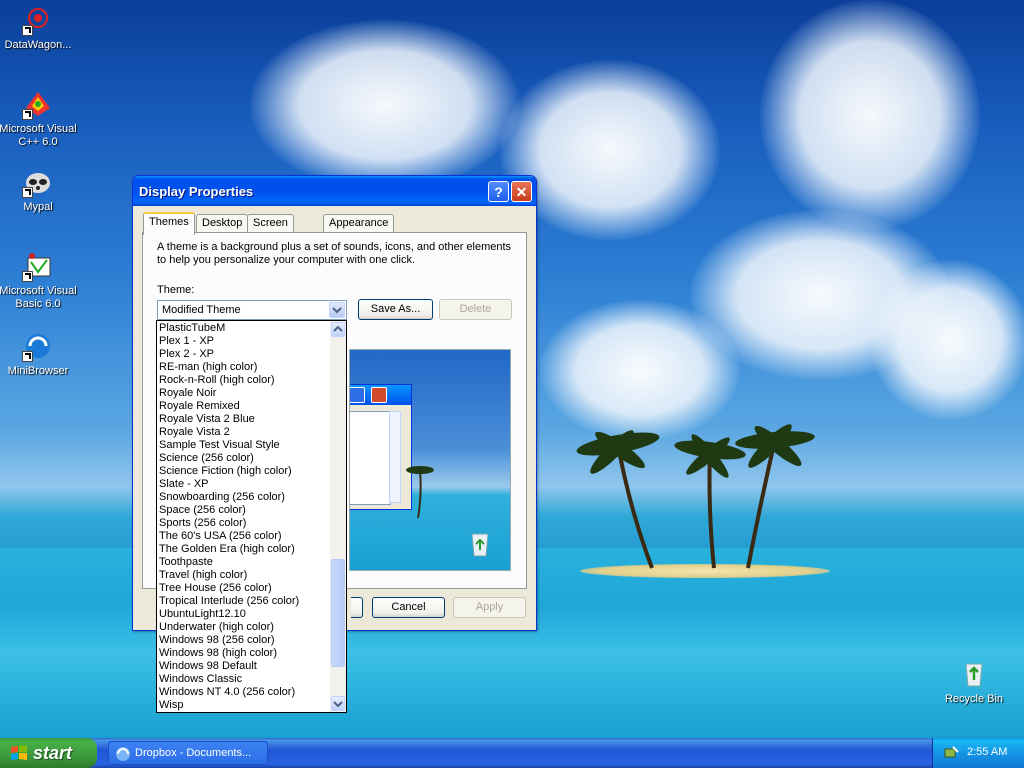 This screenshot has width=1024, height=768. I want to click on ok-button, so click(357, 607).